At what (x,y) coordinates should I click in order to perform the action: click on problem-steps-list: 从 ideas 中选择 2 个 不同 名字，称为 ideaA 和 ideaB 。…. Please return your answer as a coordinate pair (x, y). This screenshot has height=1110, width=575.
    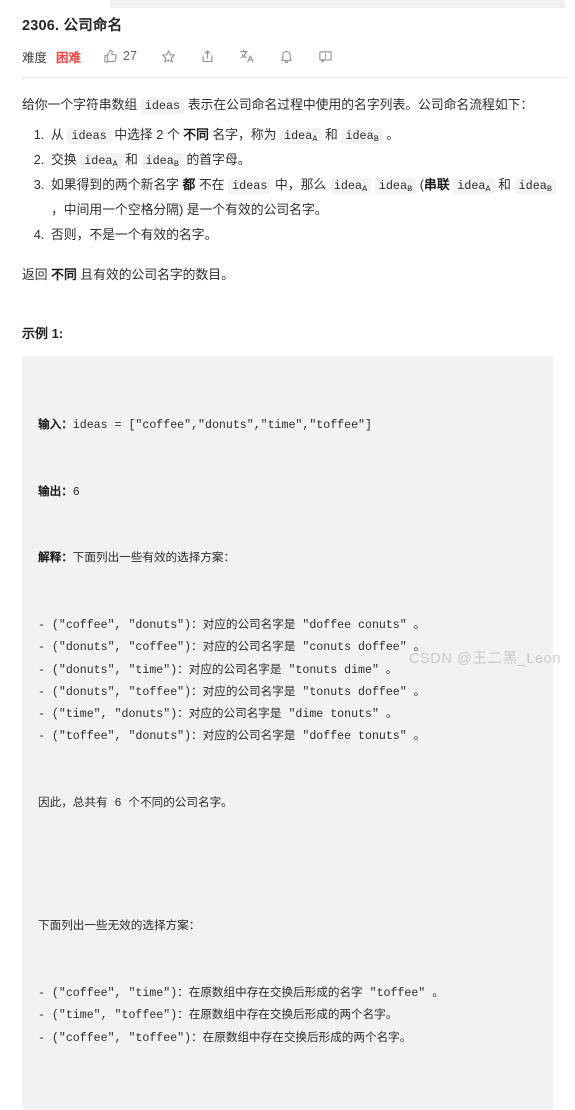
    Looking at the image, I should click on (287, 185).